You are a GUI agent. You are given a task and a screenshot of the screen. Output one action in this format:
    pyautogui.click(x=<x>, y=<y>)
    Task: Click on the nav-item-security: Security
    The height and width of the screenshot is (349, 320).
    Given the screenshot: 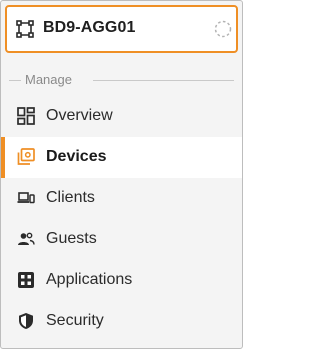 What is the action you would take?
    pyautogui.click(x=121, y=321)
    